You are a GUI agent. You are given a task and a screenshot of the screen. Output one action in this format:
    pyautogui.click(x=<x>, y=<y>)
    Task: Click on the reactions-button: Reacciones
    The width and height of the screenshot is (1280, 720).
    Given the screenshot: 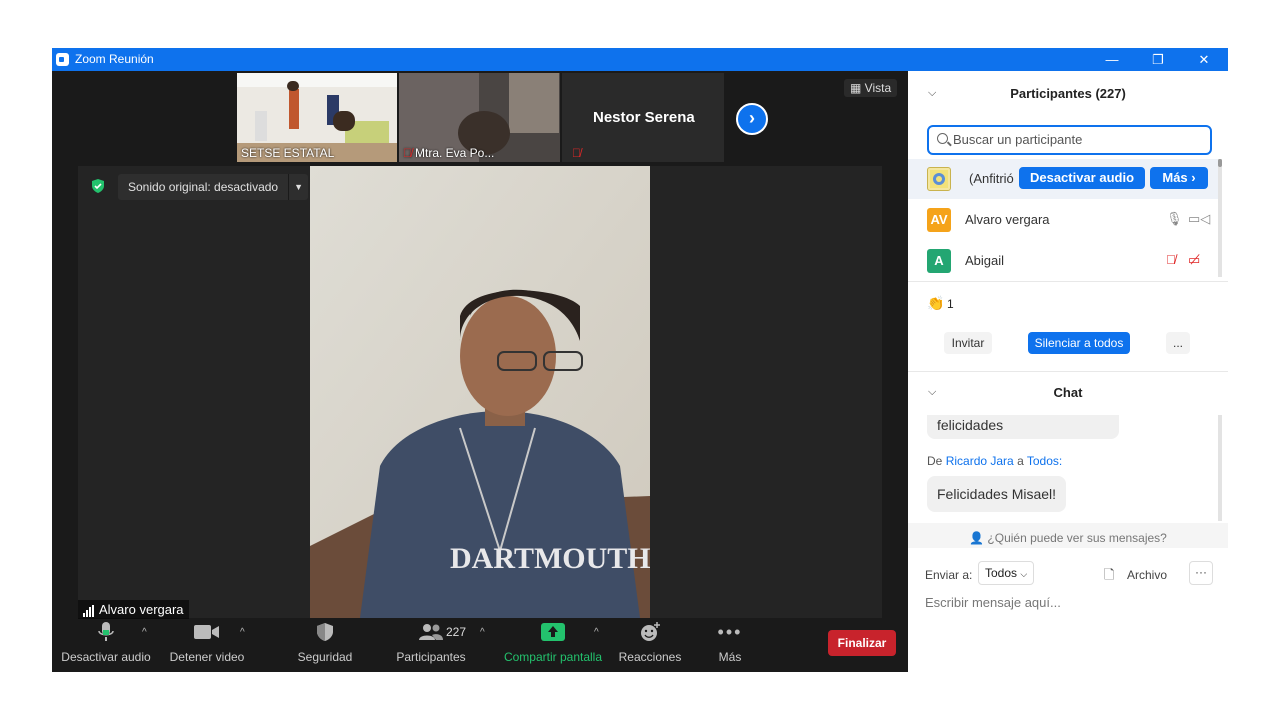 What is the action you would take?
    pyautogui.click(x=650, y=645)
    